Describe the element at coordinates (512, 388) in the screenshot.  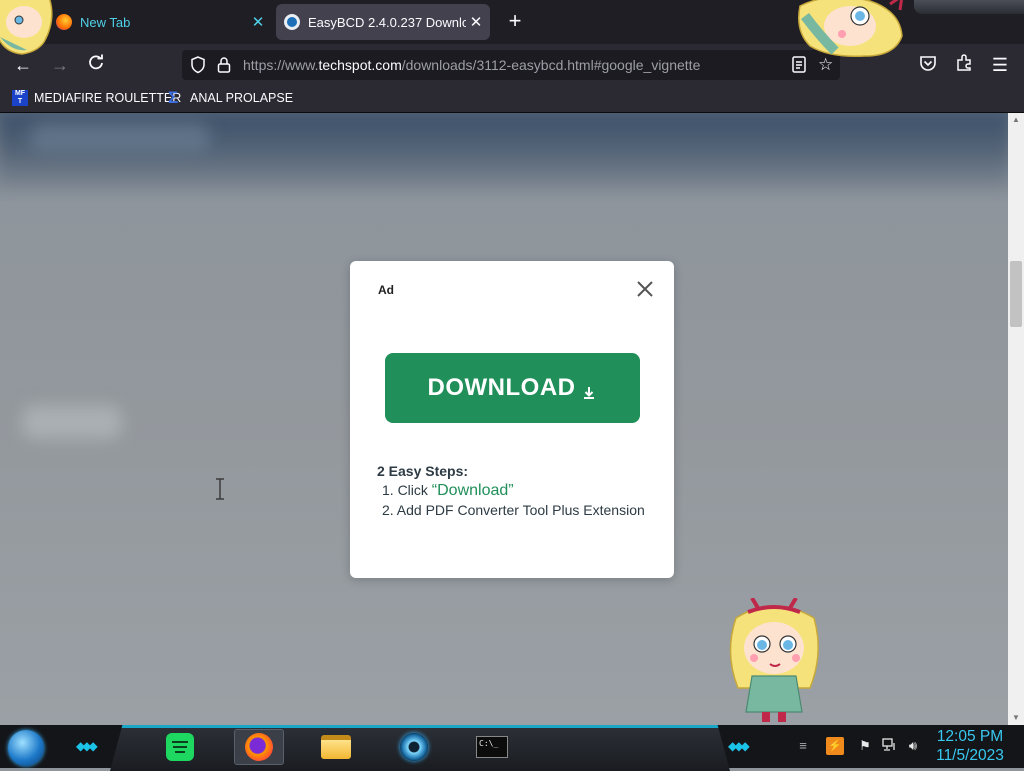
I see `download-button: DOWNLOAD` at that location.